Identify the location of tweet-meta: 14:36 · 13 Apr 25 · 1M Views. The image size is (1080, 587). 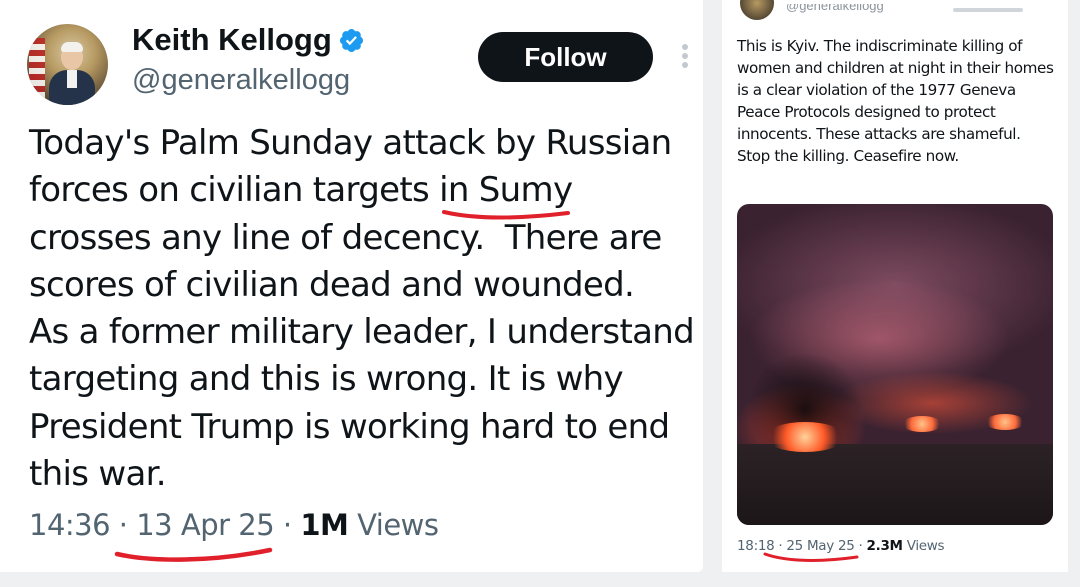
(234, 525).